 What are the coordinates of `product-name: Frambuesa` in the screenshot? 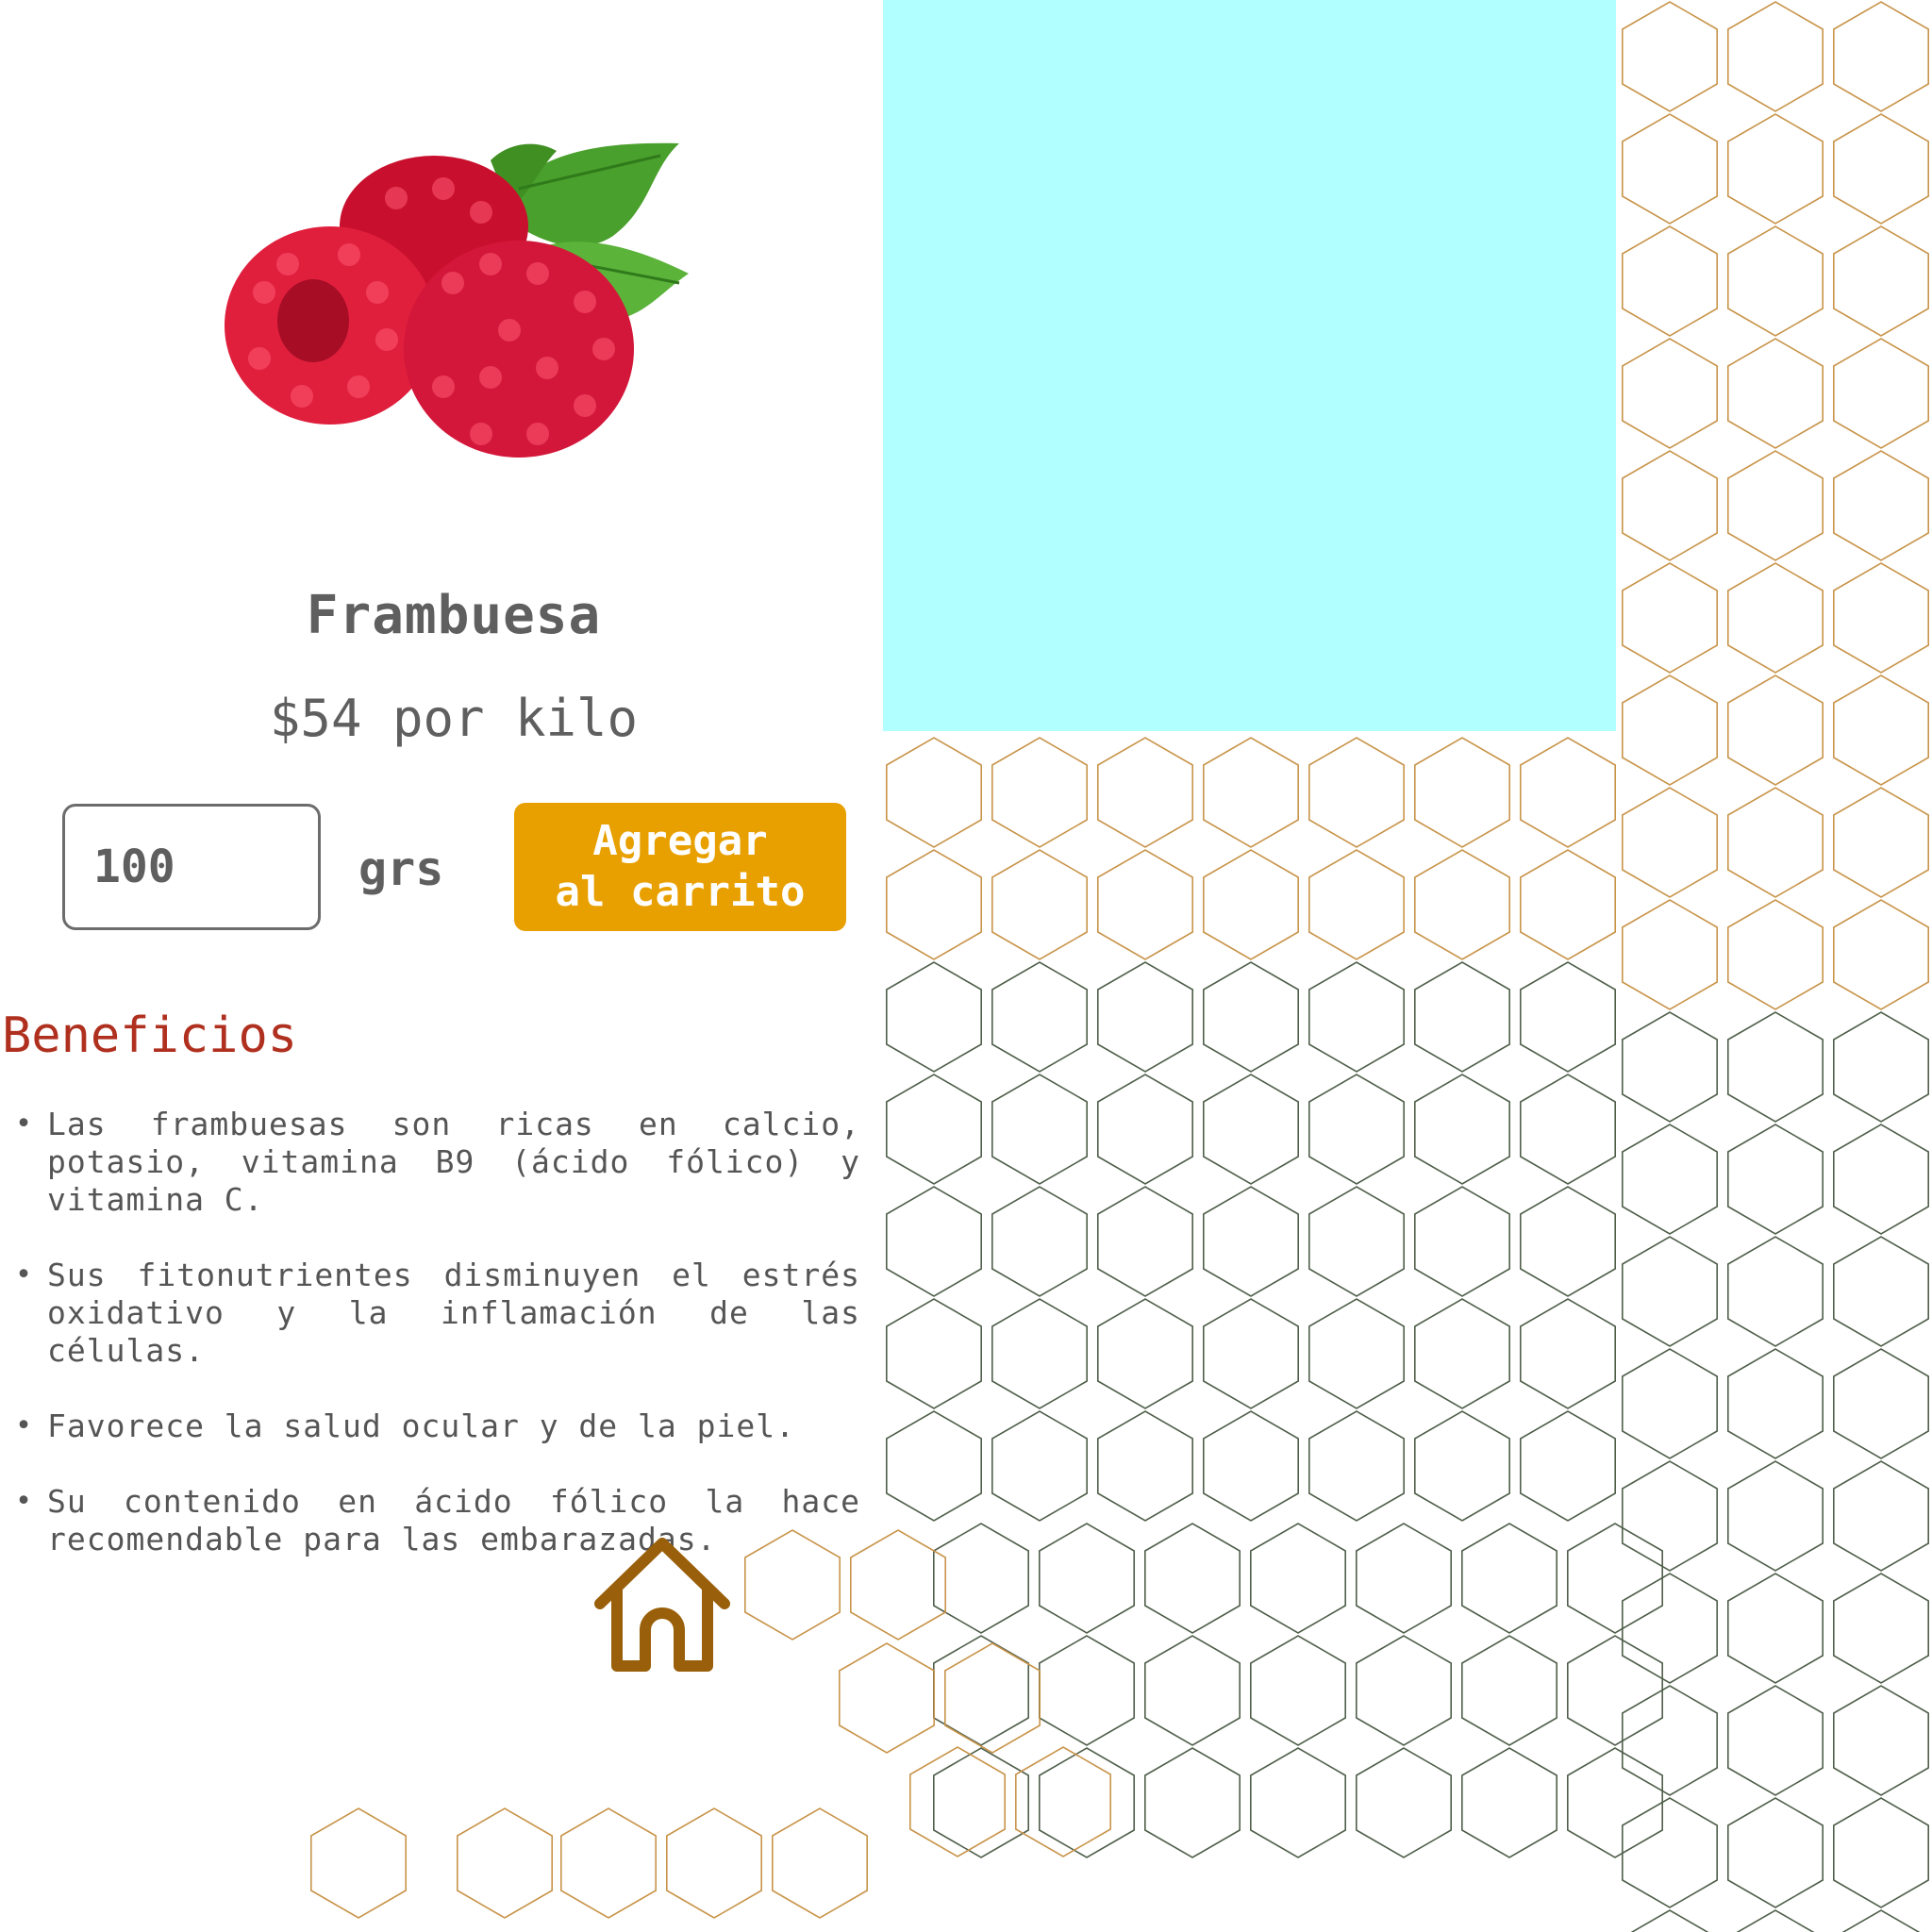 It's located at (454, 615).